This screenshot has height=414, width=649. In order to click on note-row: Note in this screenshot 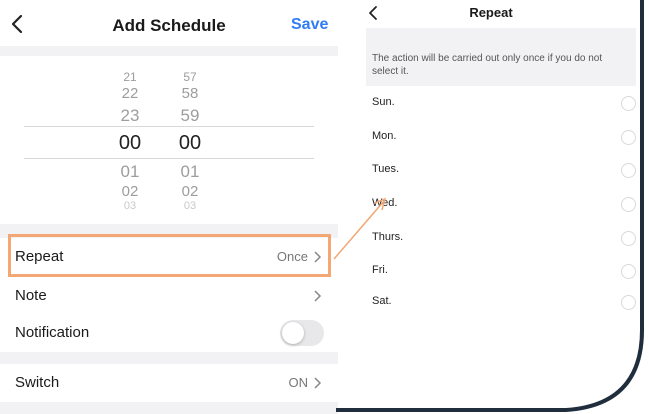, I will do `click(169, 296)`.